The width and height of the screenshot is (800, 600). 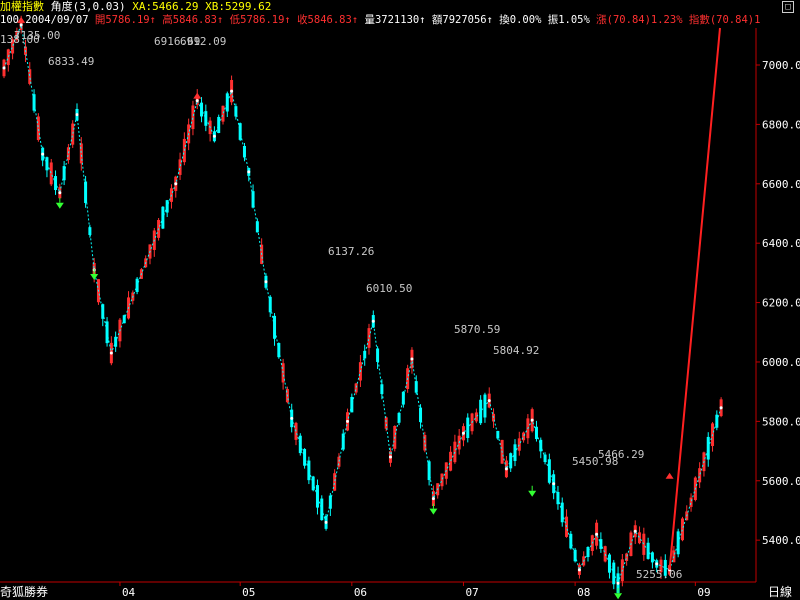 What do you see at coordinates (516, 350) in the screenshot?
I see `pivot-label: 5804.92` at bounding box center [516, 350].